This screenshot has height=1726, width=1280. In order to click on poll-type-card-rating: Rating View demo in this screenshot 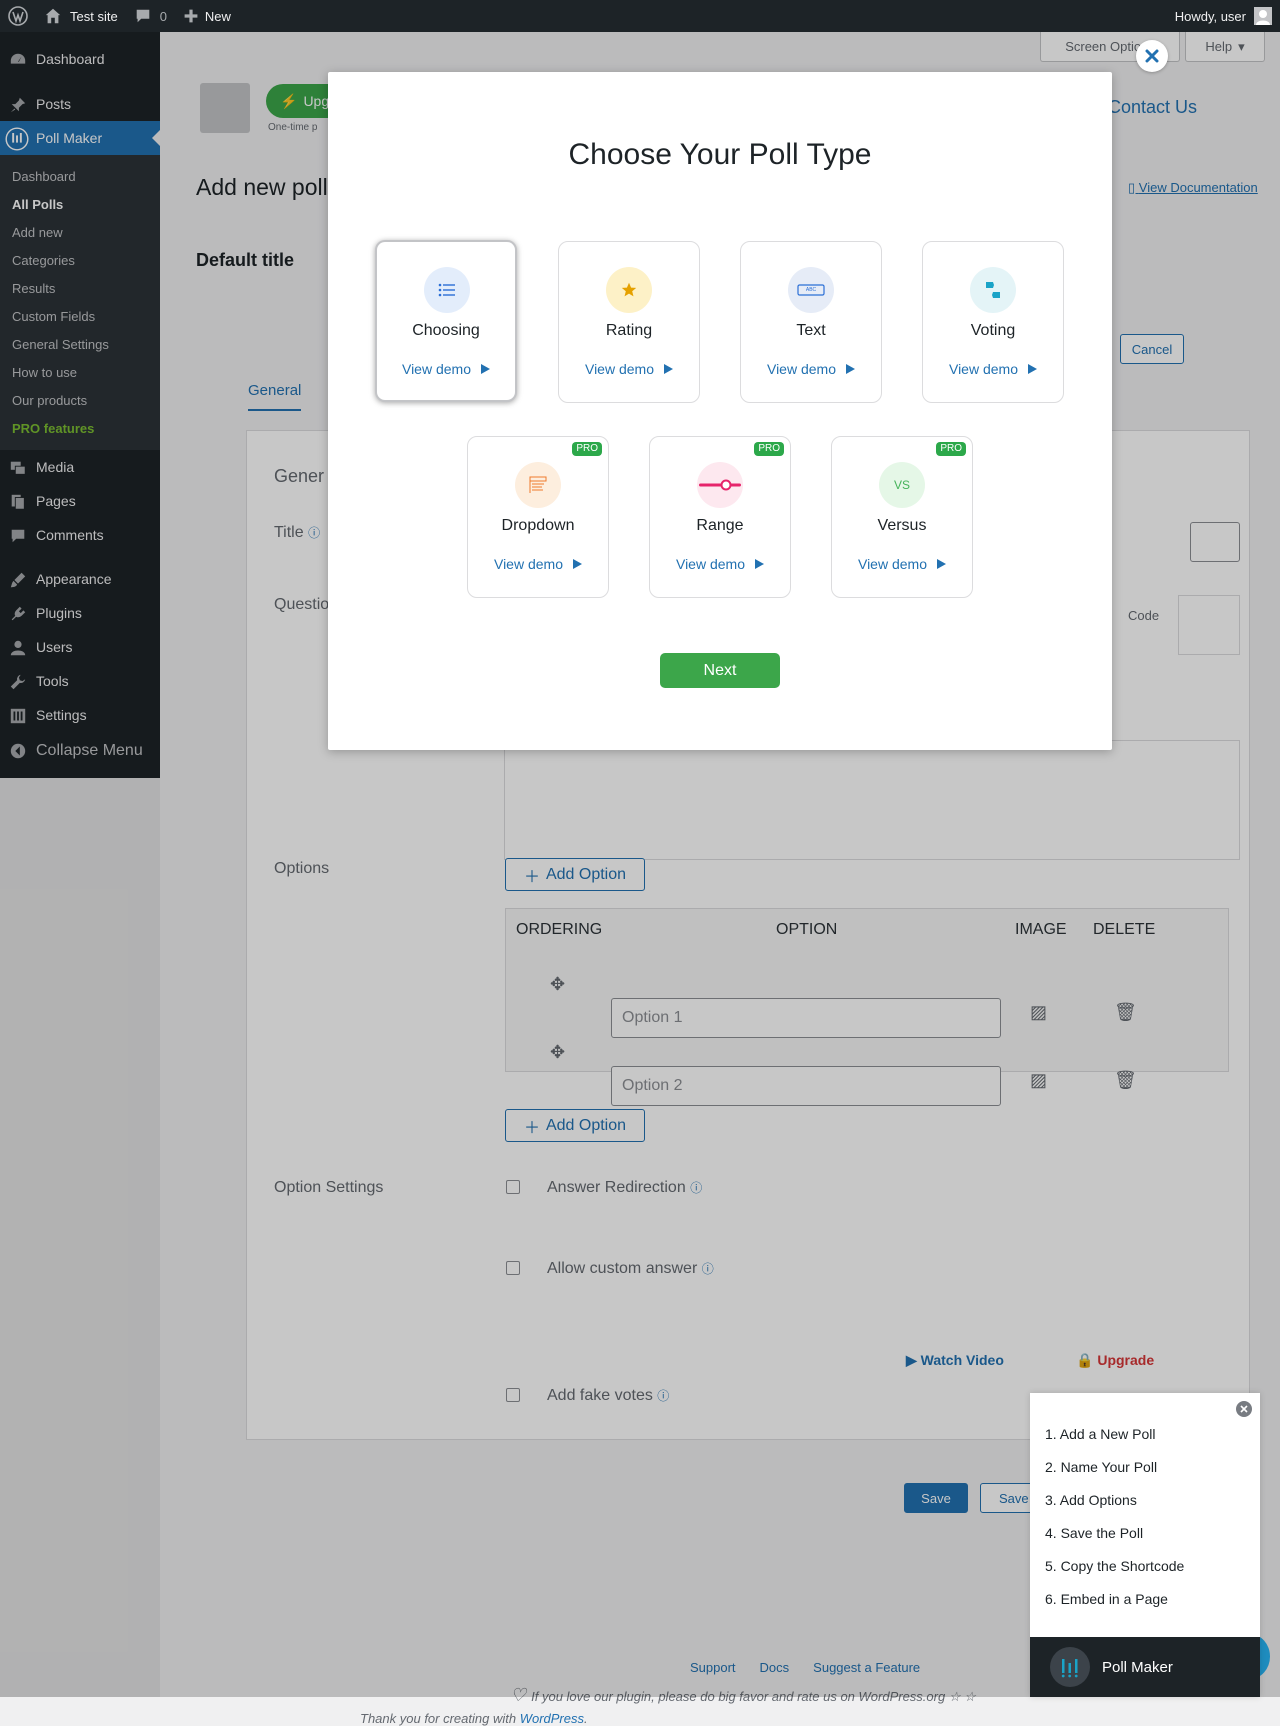, I will do `click(629, 322)`.